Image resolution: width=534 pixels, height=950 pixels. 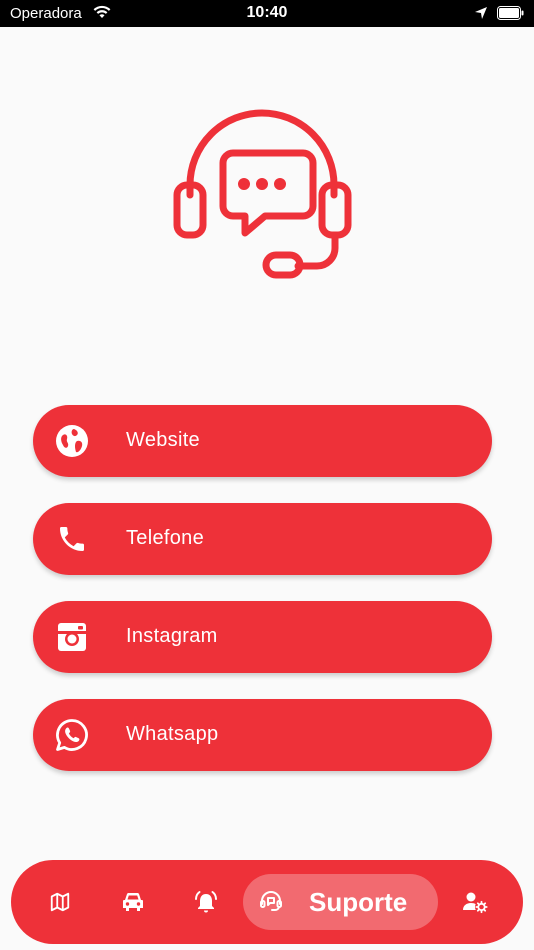 I want to click on instagram-icon, so click(x=72, y=637).